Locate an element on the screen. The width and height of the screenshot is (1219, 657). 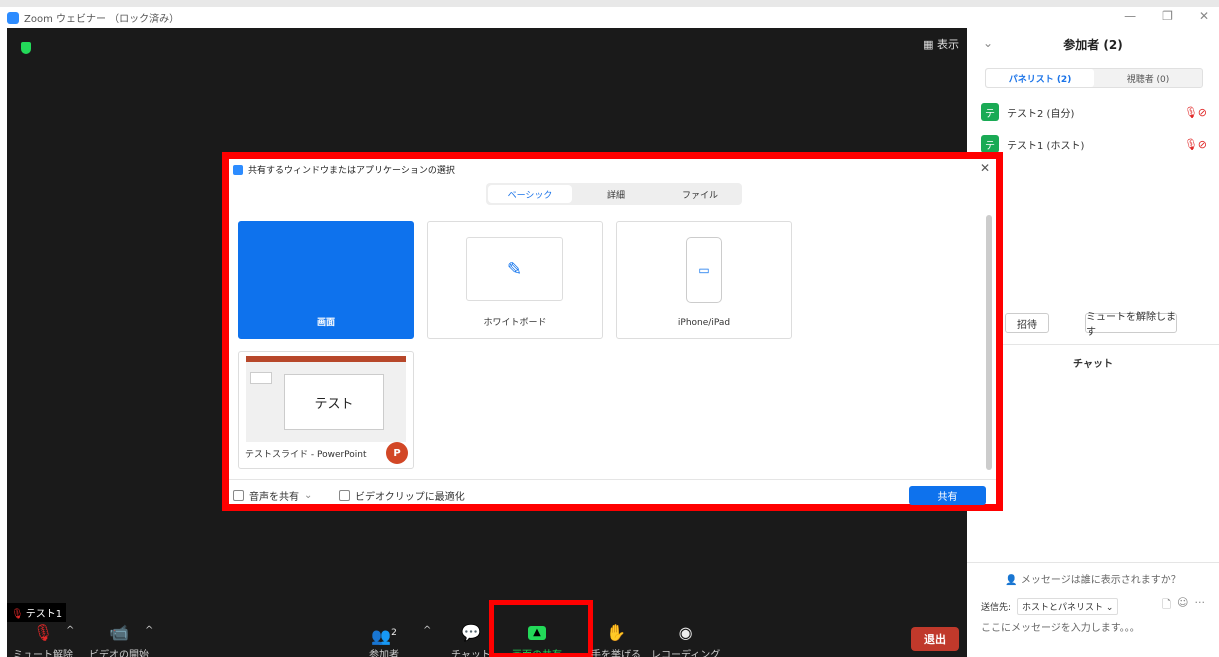
mute-button: 🎙 ミュート解除 is located at coordinates (43, 640).